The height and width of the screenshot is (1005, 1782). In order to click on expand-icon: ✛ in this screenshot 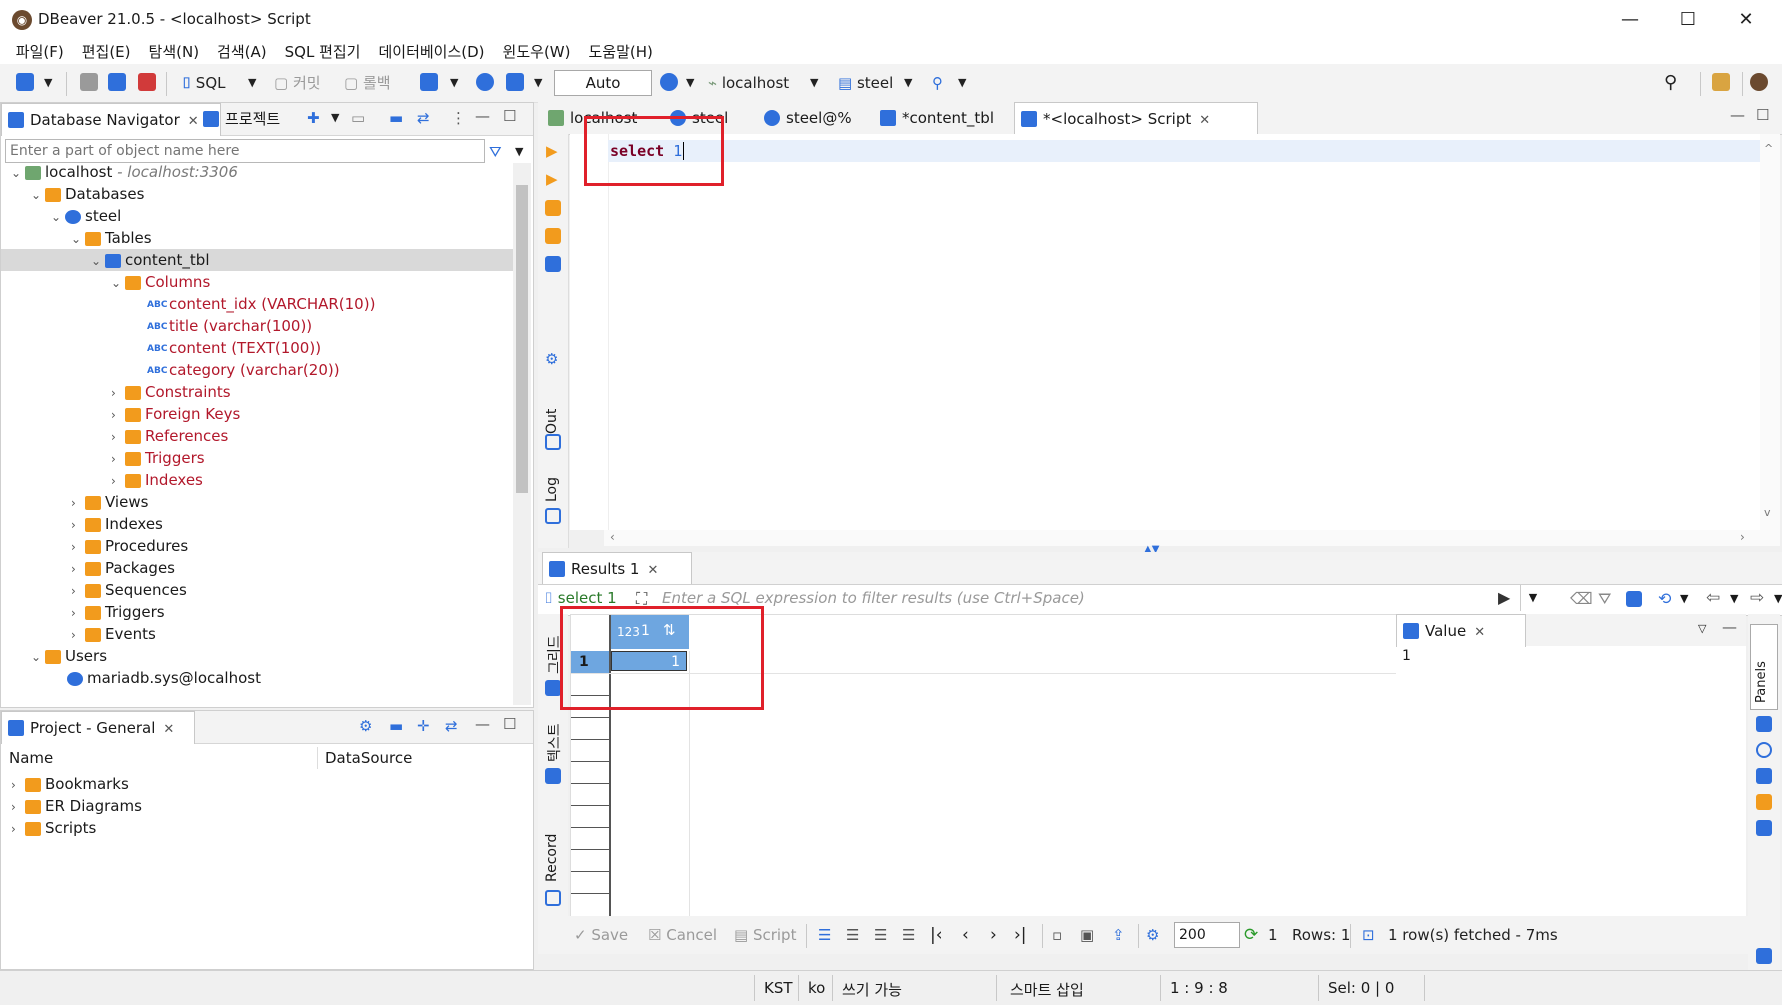, I will do `click(423, 726)`.